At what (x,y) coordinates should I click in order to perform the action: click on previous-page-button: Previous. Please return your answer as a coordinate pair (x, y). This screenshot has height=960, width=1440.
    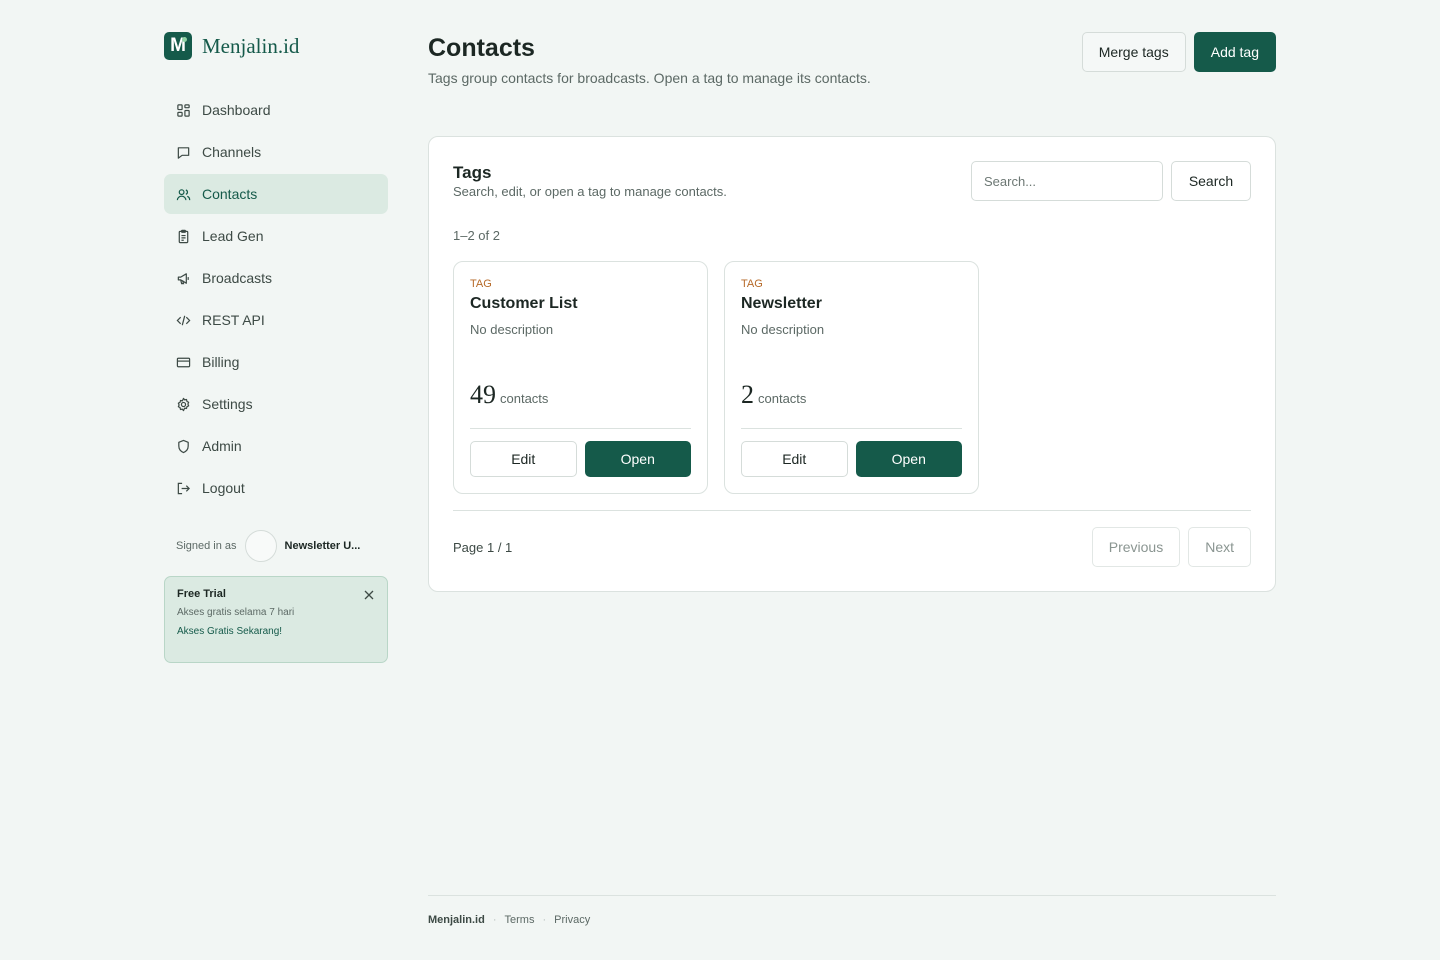
    Looking at the image, I should click on (1136, 547).